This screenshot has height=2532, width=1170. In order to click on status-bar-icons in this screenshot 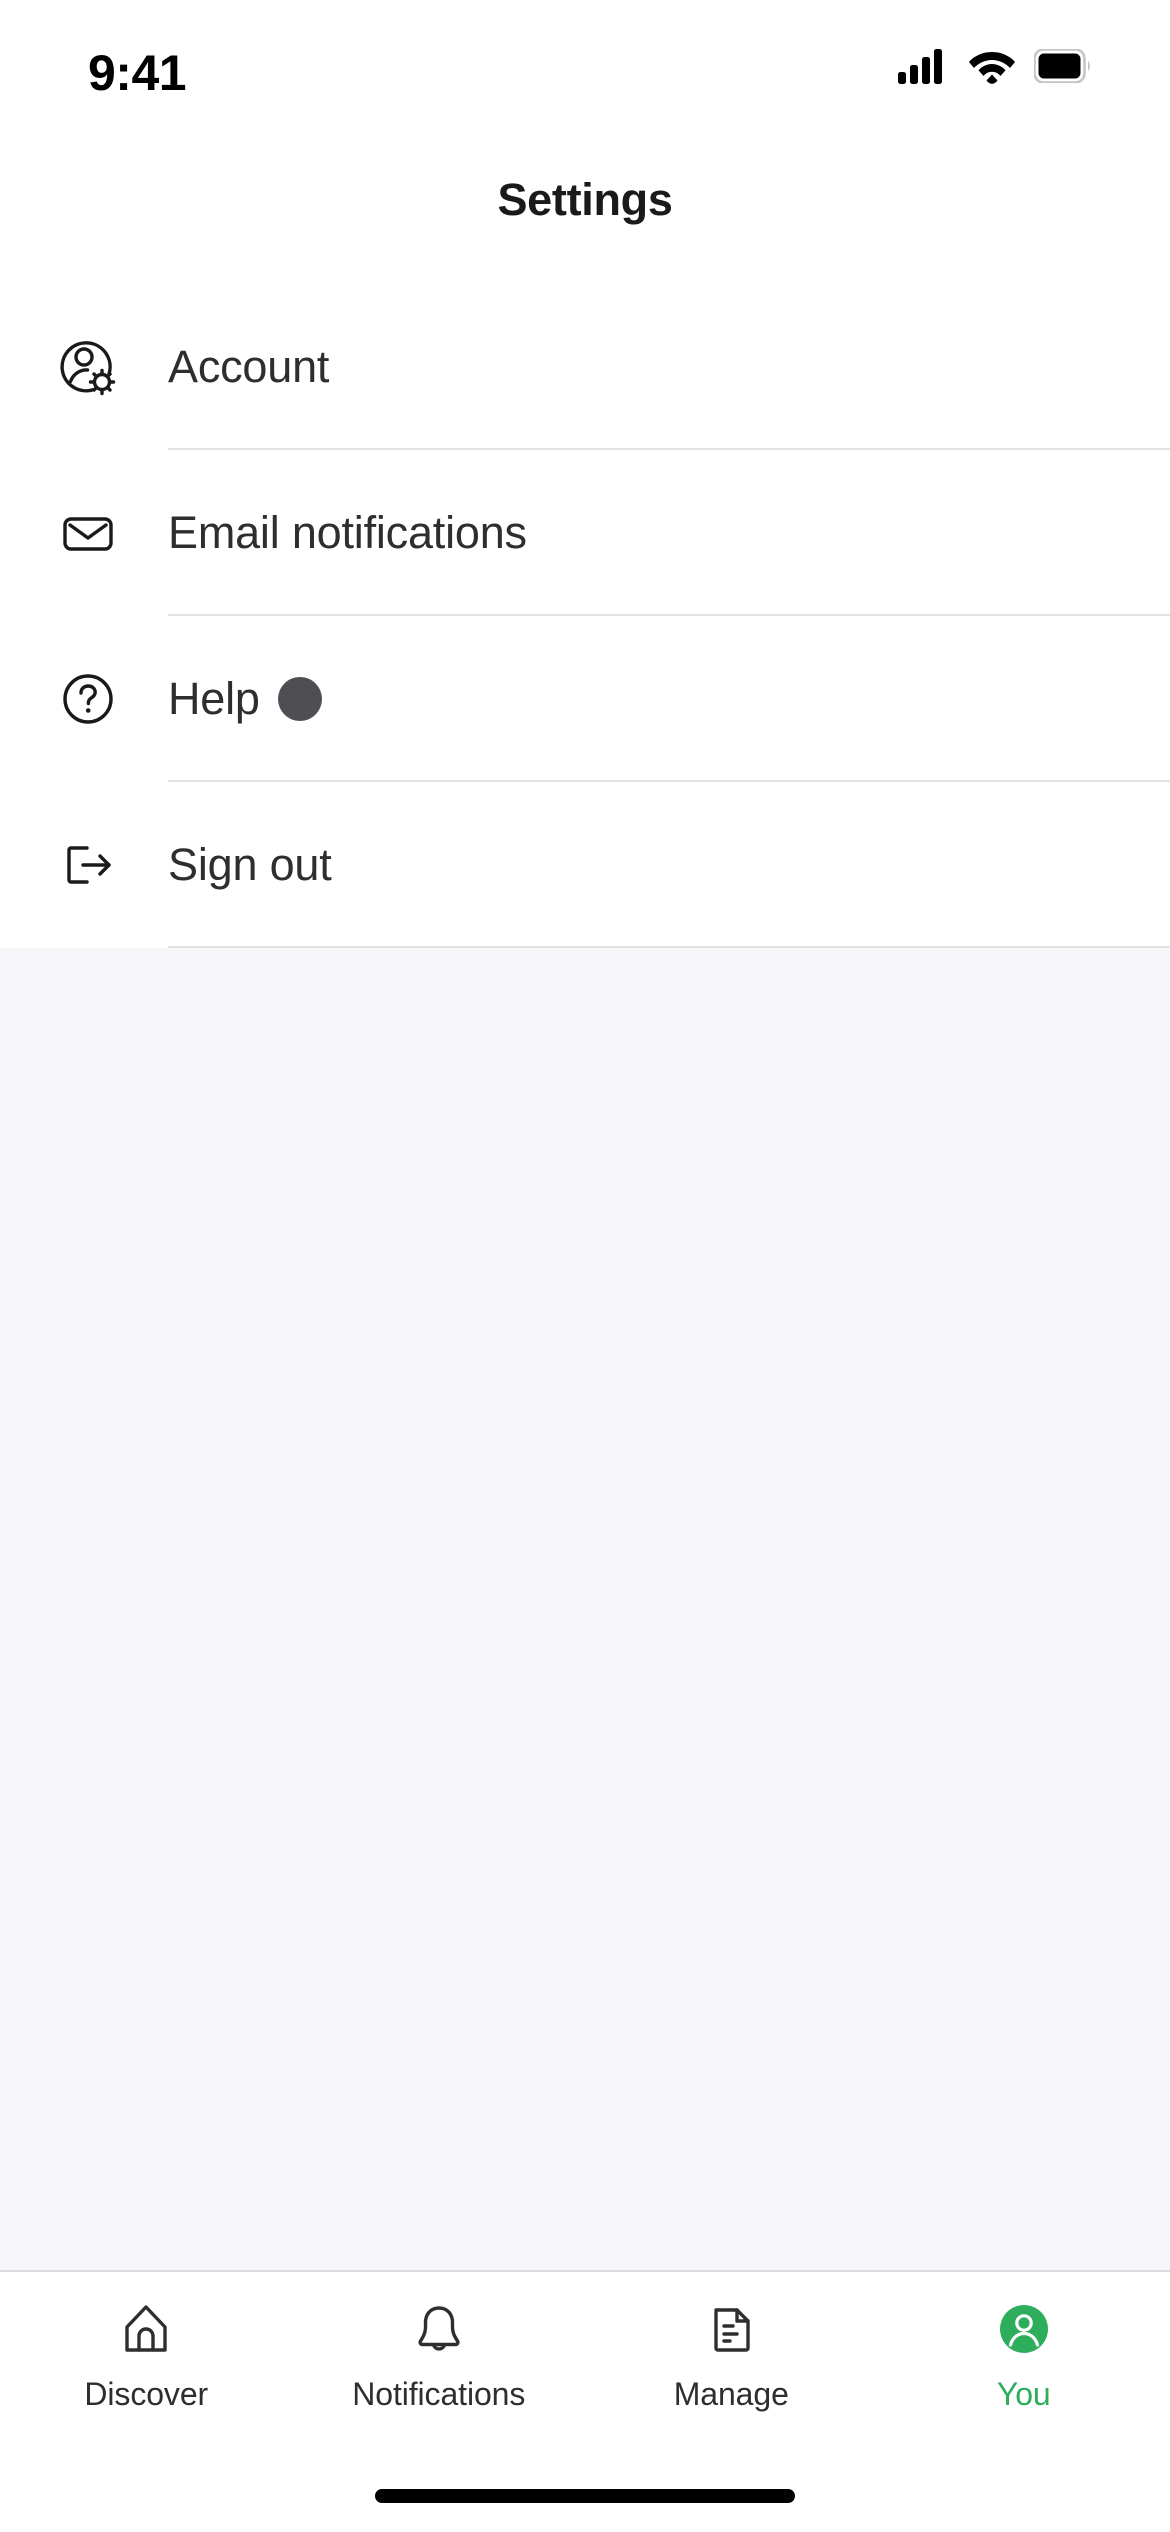, I will do `click(995, 66)`.